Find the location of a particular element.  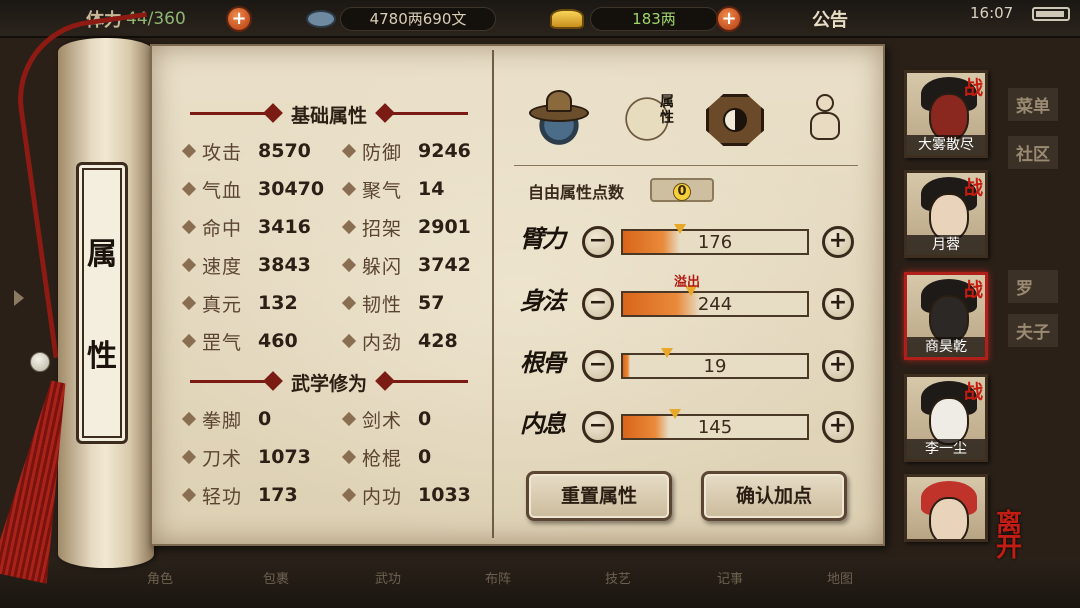

stat-label: 气血 is located at coordinates (222, 190).